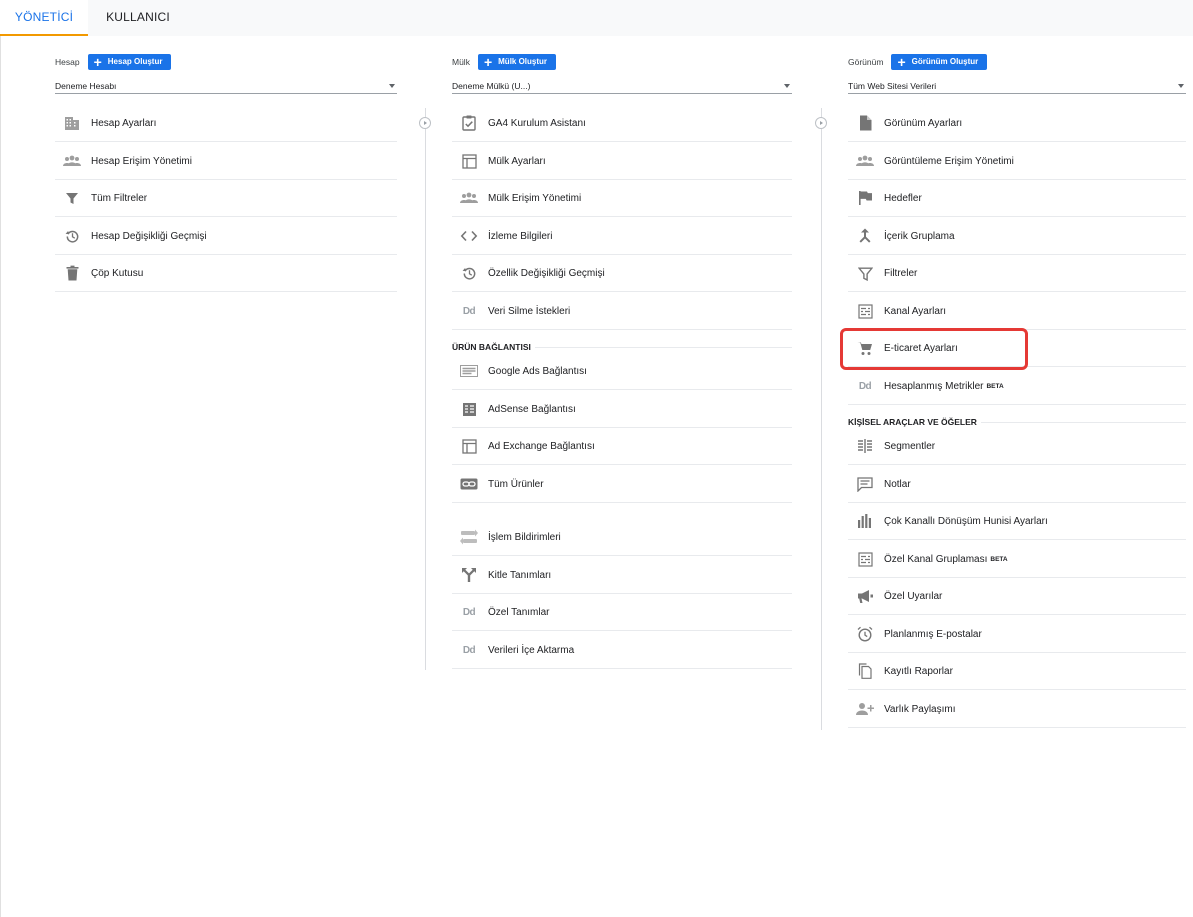 Image resolution: width=1193 pixels, height=917 pixels. I want to click on swap-icon, so click(469, 537).